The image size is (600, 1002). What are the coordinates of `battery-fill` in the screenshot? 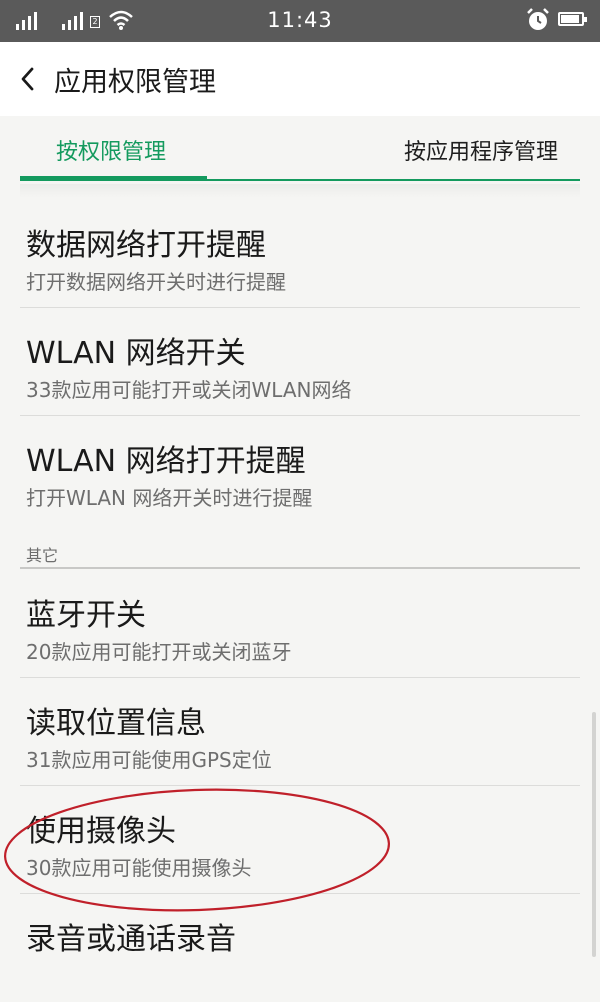 It's located at (570, 19).